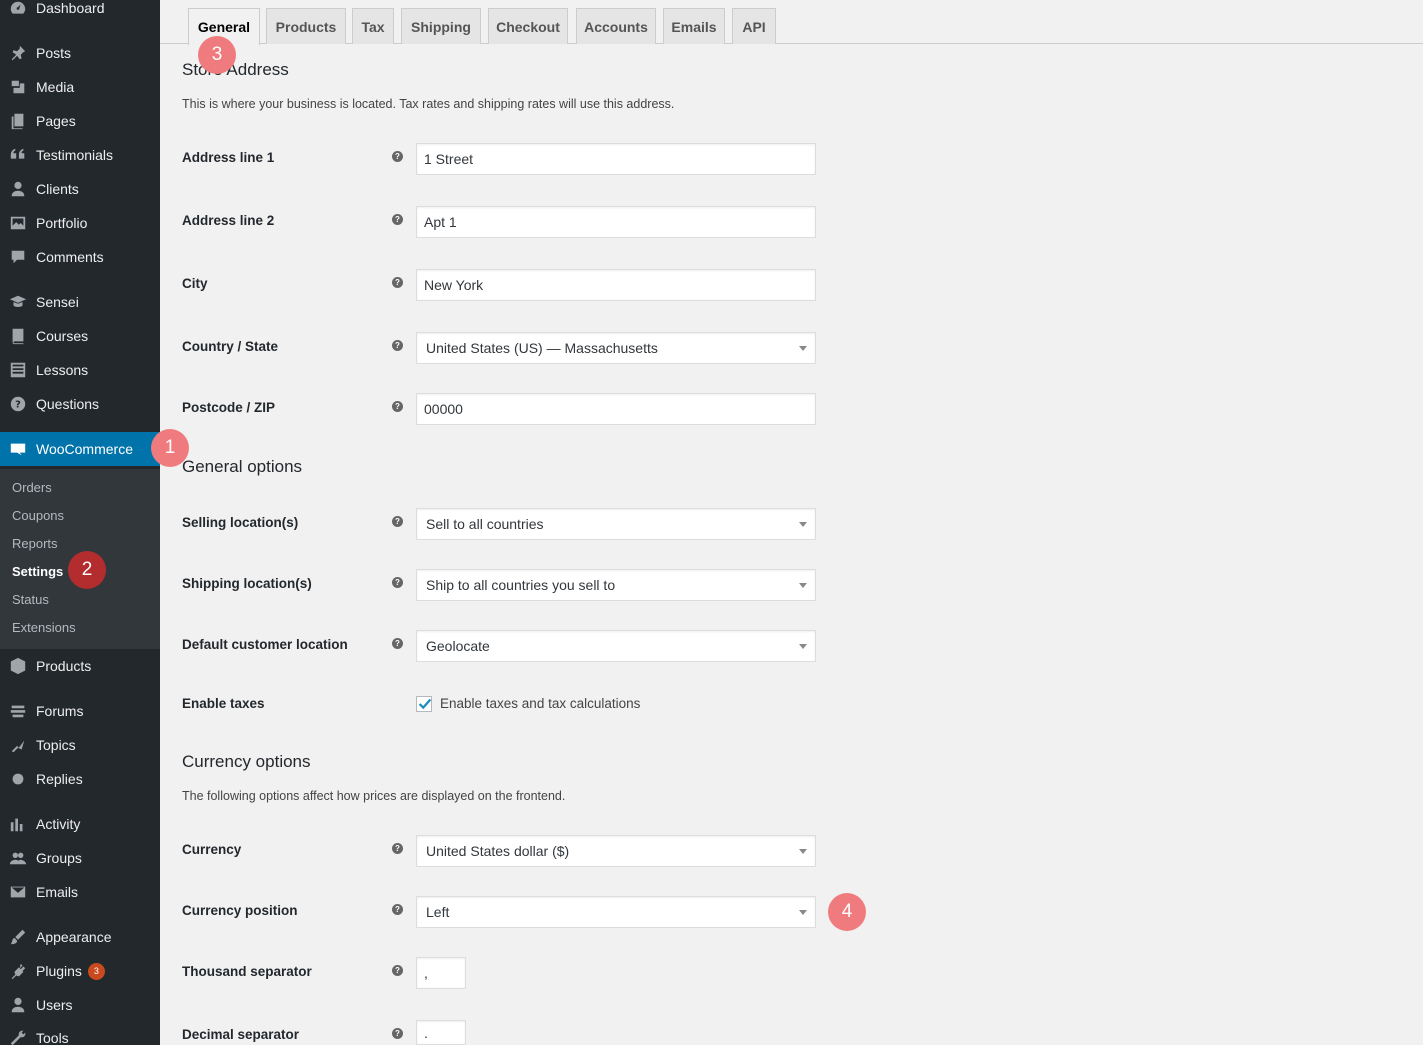 This screenshot has width=1423, height=1045. What do you see at coordinates (80, 779) in the screenshot?
I see `menu-replies: Replies` at bounding box center [80, 779].